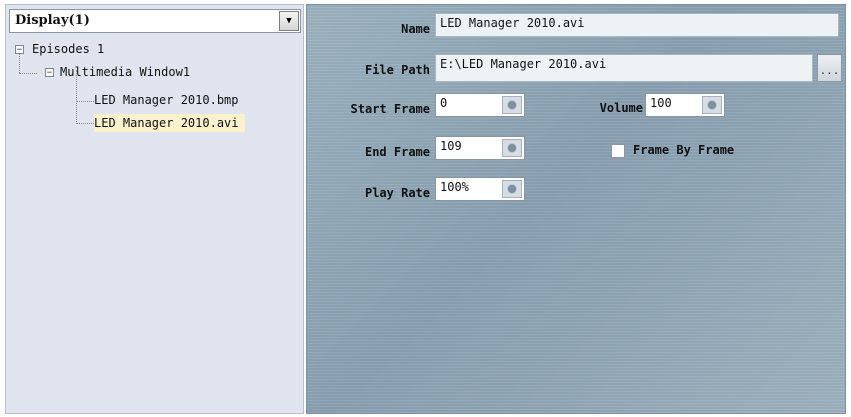 The width and height of the screenshot is (851, 417). I want to click on file-path-field: E:\LED Manager 2010.avi, so click(624, 68).